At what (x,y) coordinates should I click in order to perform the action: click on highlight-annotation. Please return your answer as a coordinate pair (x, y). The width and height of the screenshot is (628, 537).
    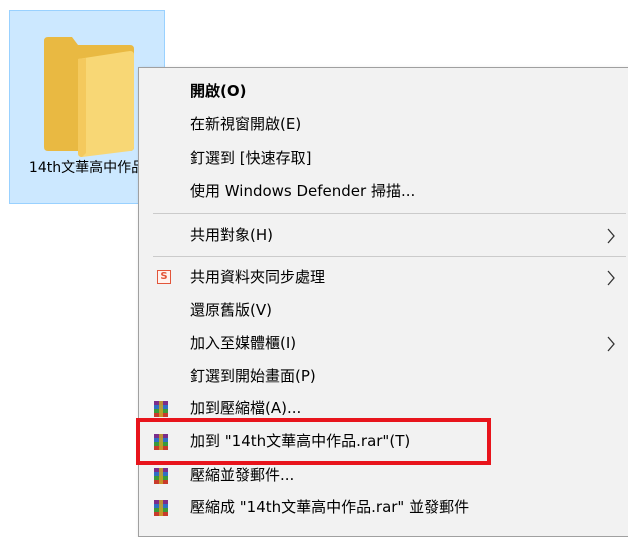
    Looking at the image, I should click on (313, 441).